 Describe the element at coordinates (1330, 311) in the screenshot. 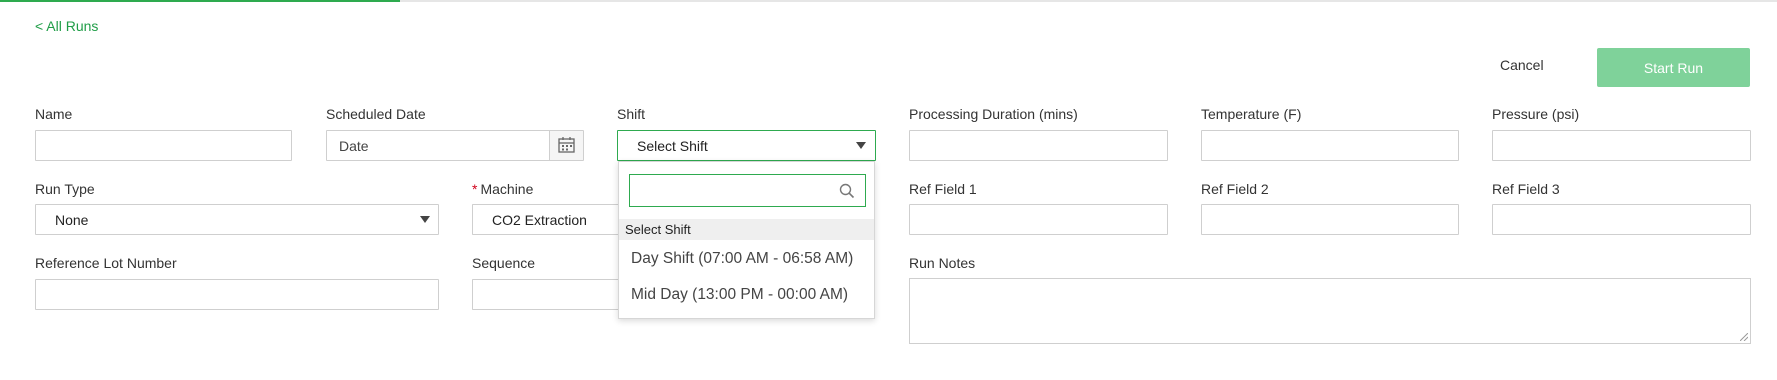

I see `run-notes-textarea` at that location.